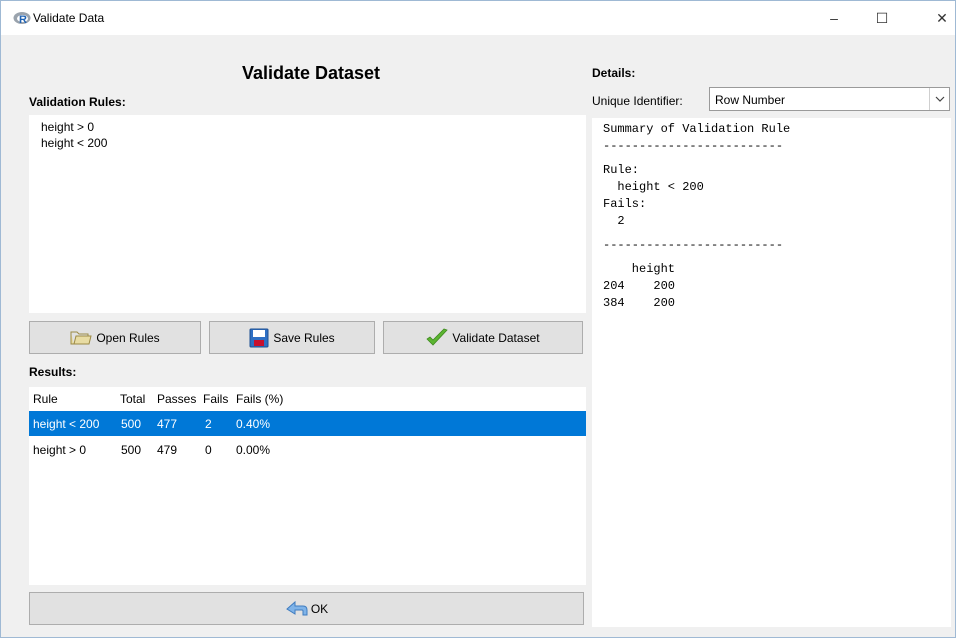 The image size is (956, 638). I want to click on ok-button: OK, so click(306, 608).